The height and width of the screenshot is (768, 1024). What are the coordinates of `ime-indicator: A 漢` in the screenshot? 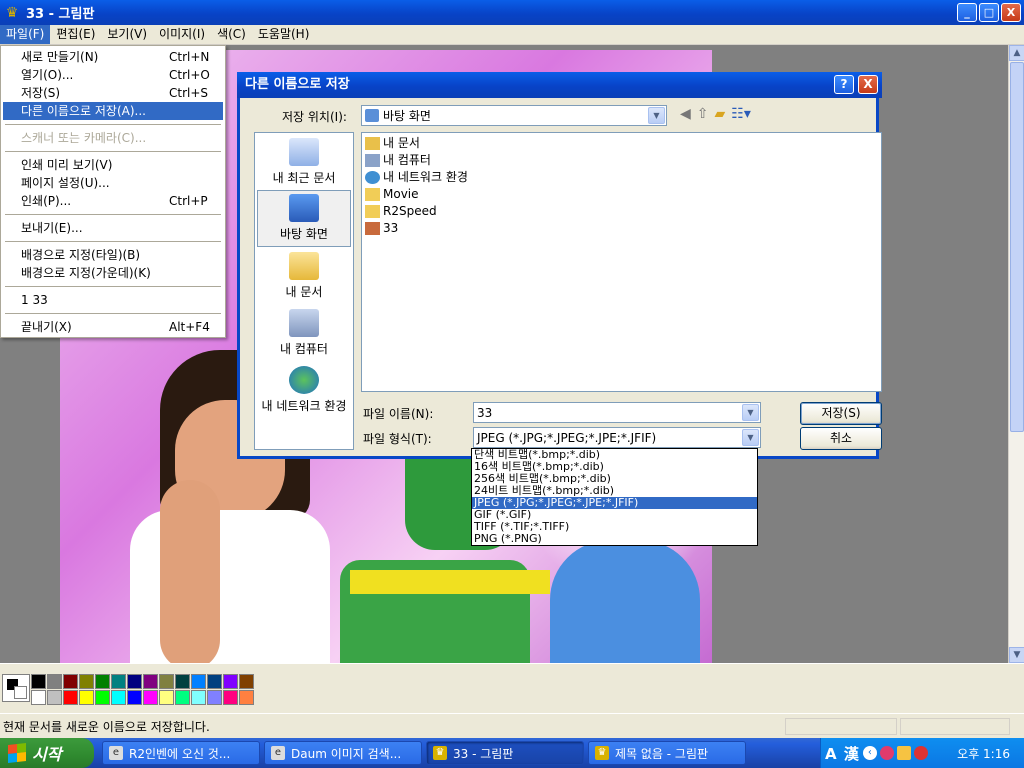 It's located at (842, 753).